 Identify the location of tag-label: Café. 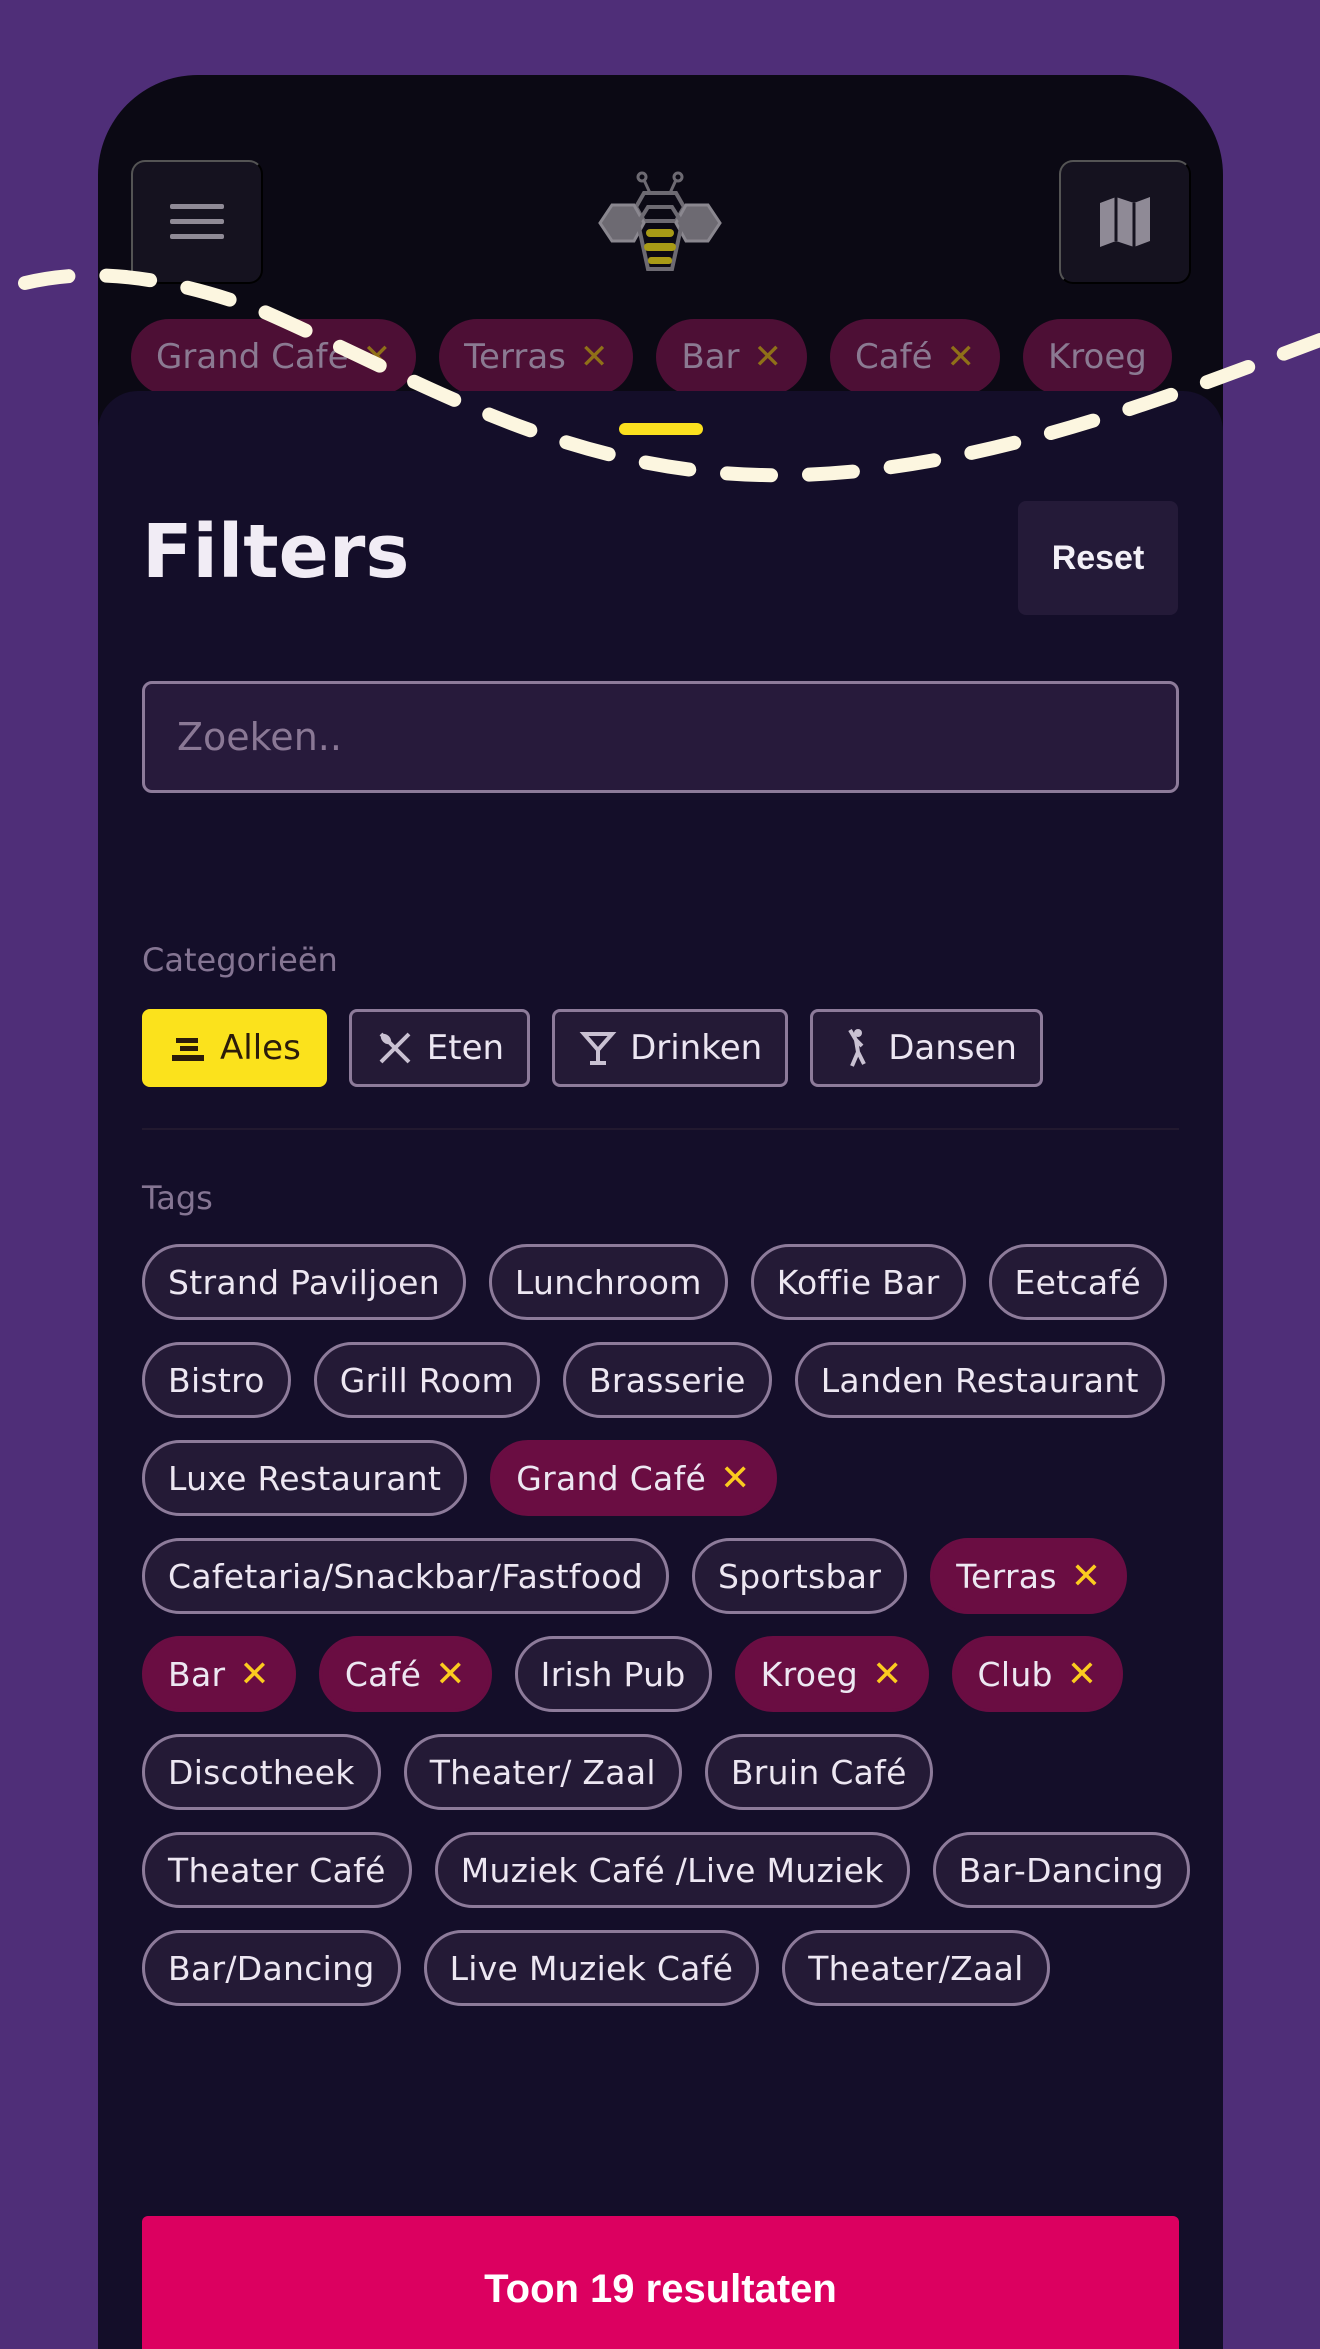
(383, 1674).